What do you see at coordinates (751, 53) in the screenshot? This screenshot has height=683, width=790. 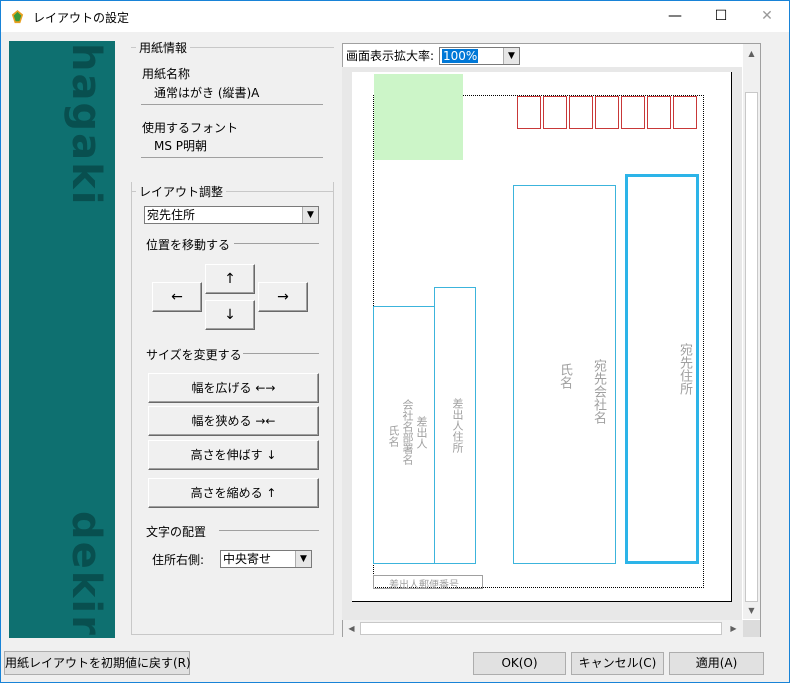 I see `scroll-up-arrow-icon: ▲` at bounding box center [751, 53].